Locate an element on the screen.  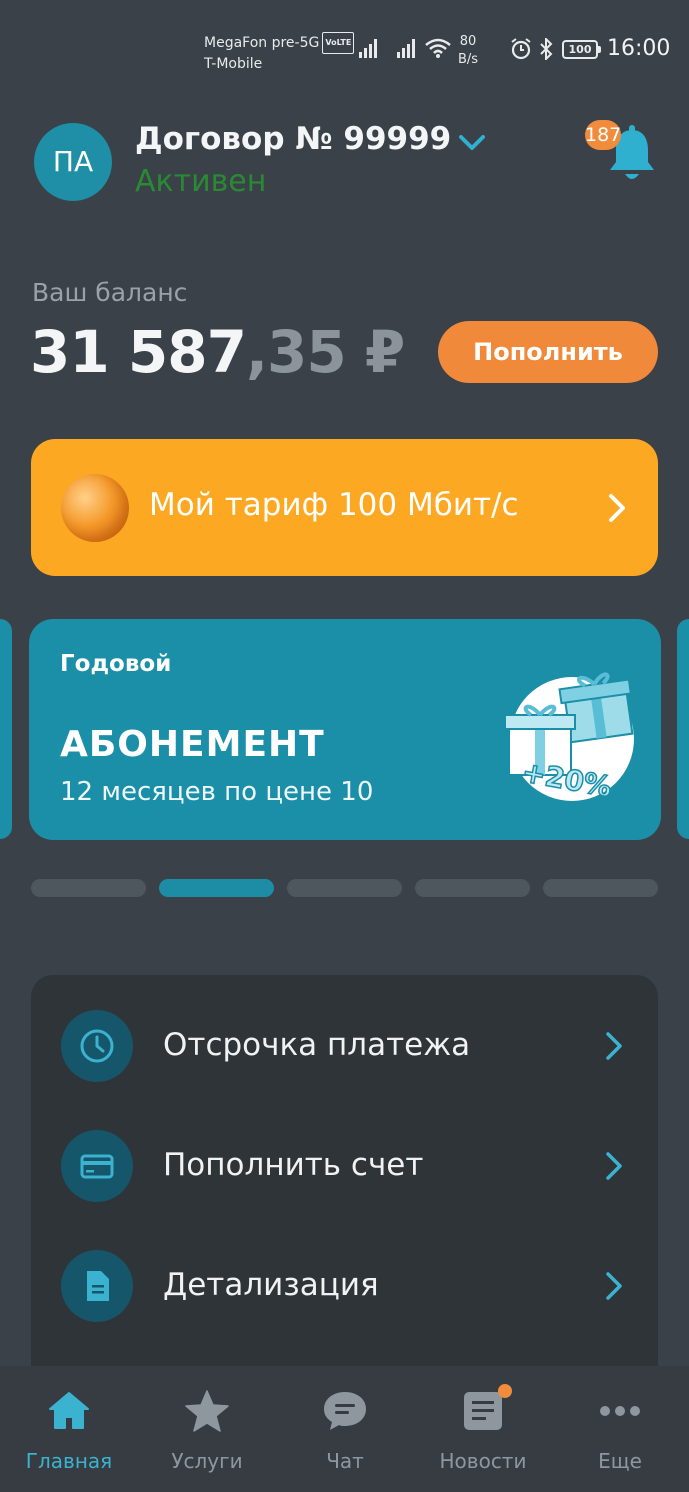
card-icon is located at coordinates (97, 1166).